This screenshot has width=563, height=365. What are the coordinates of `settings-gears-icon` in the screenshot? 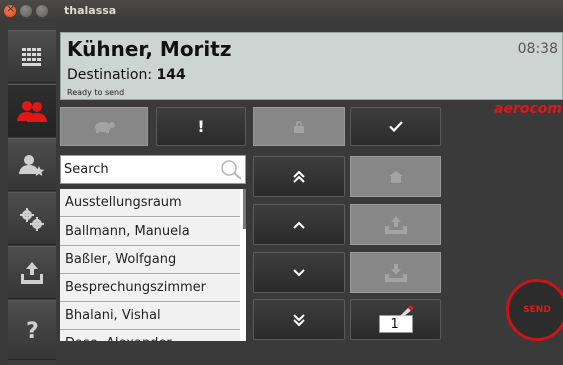 It's located at (32, 219).